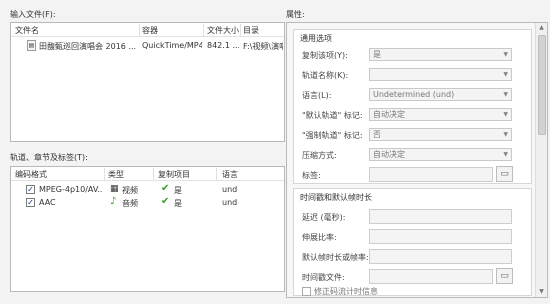  What do you see at coordinates (440, 154) in the screenshot?
I see `compression-select: 自动决定 ▼` at bounding box center [440, 154].